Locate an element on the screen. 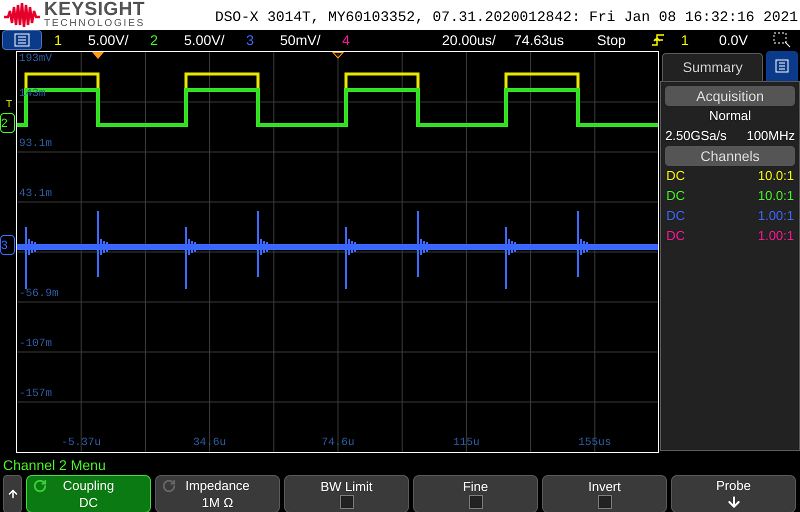 This screenshot has width=800, height=512. zoom-box-icon is located at coordinates (782, 40).